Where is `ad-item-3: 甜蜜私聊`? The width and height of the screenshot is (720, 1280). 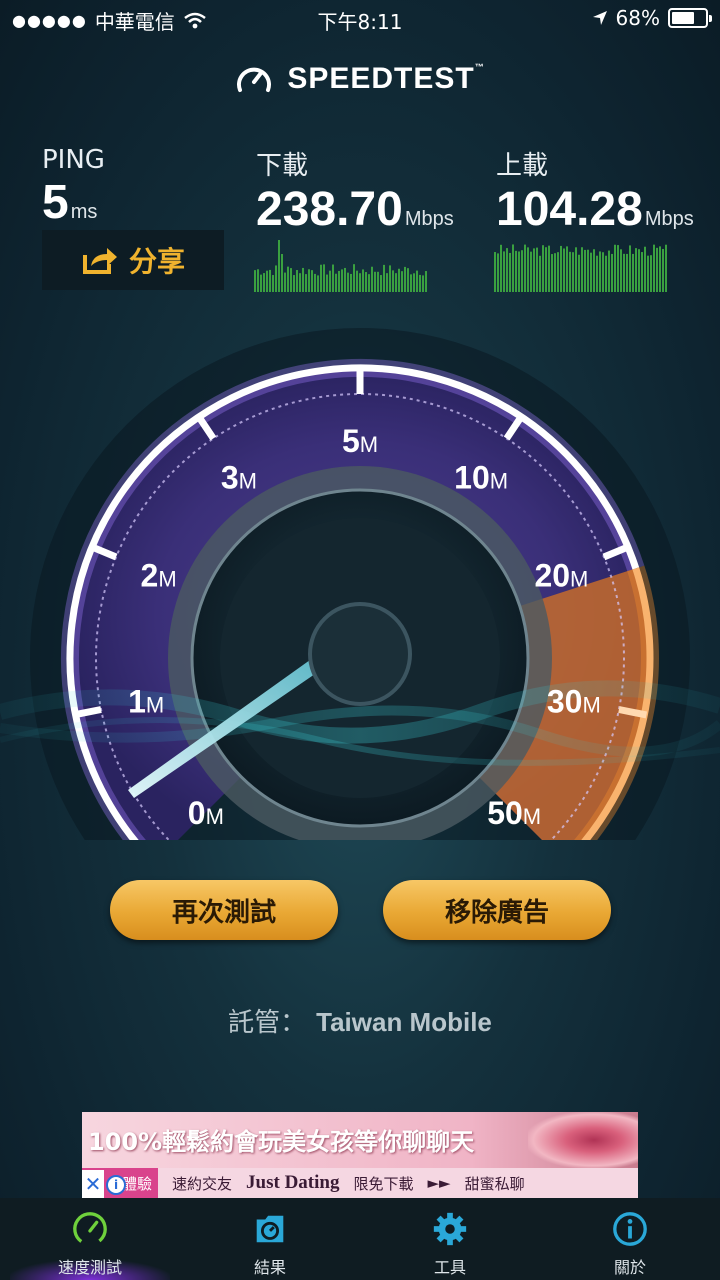
ad-item-3: 甜蜜私聊 is located at coordinates (494, 1183).